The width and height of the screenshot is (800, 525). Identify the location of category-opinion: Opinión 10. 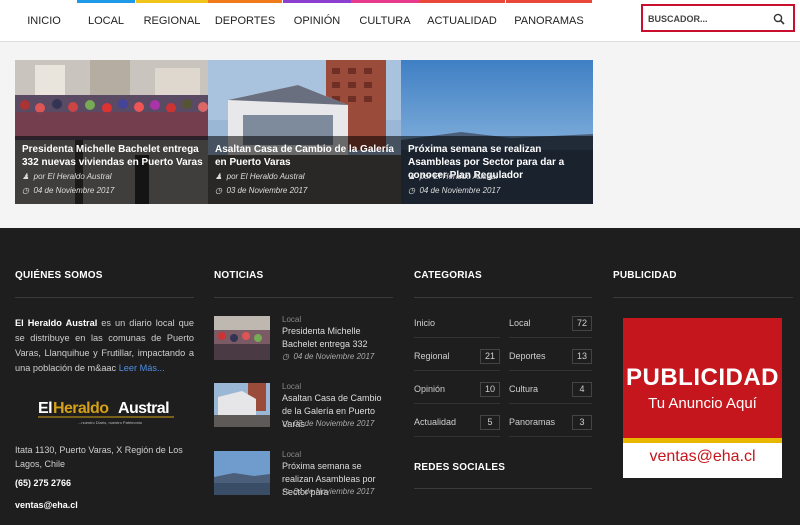
(457, 389).